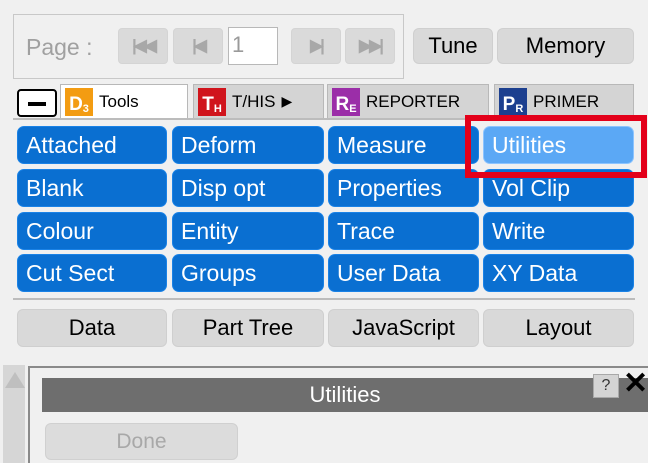 The height and width of the screenshot is (463, 648). I want to click on last-page-button: ▶▶|, so click(370, 46).